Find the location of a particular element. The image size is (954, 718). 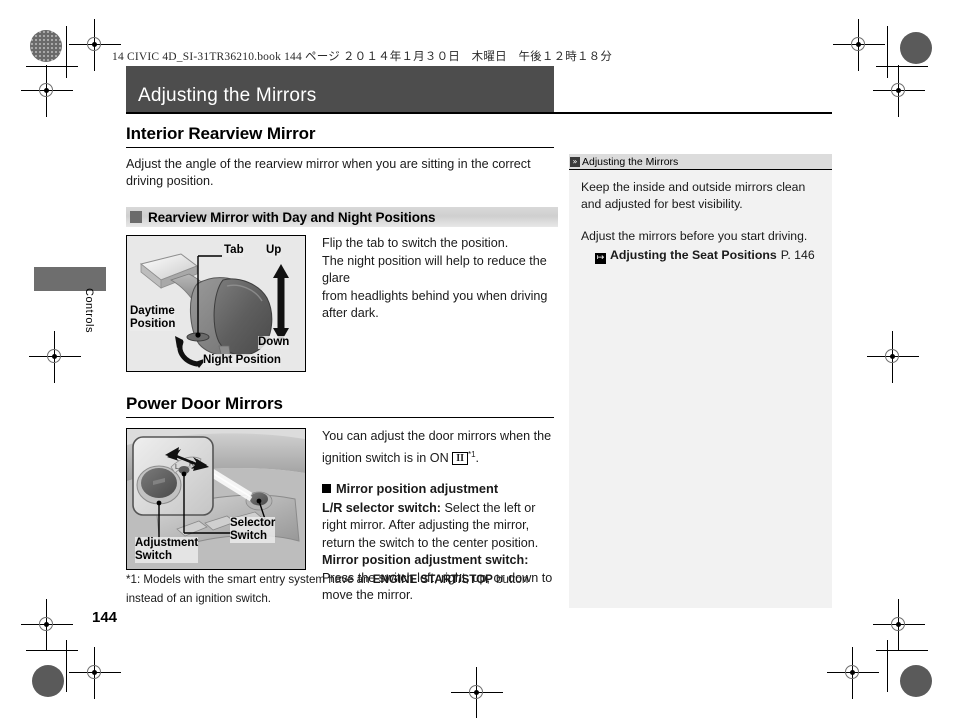

figure-label-down: Down is located at coordinates (274, 342).